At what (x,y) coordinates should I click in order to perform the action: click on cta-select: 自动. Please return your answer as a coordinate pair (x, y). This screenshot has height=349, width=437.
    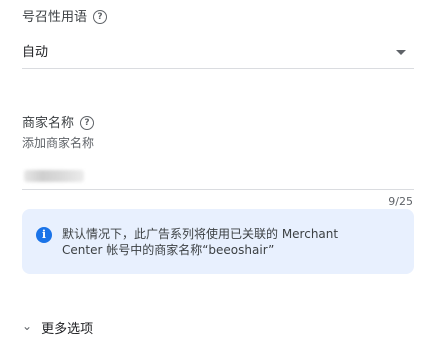
    Looking at the image, I should click on (218, 53).